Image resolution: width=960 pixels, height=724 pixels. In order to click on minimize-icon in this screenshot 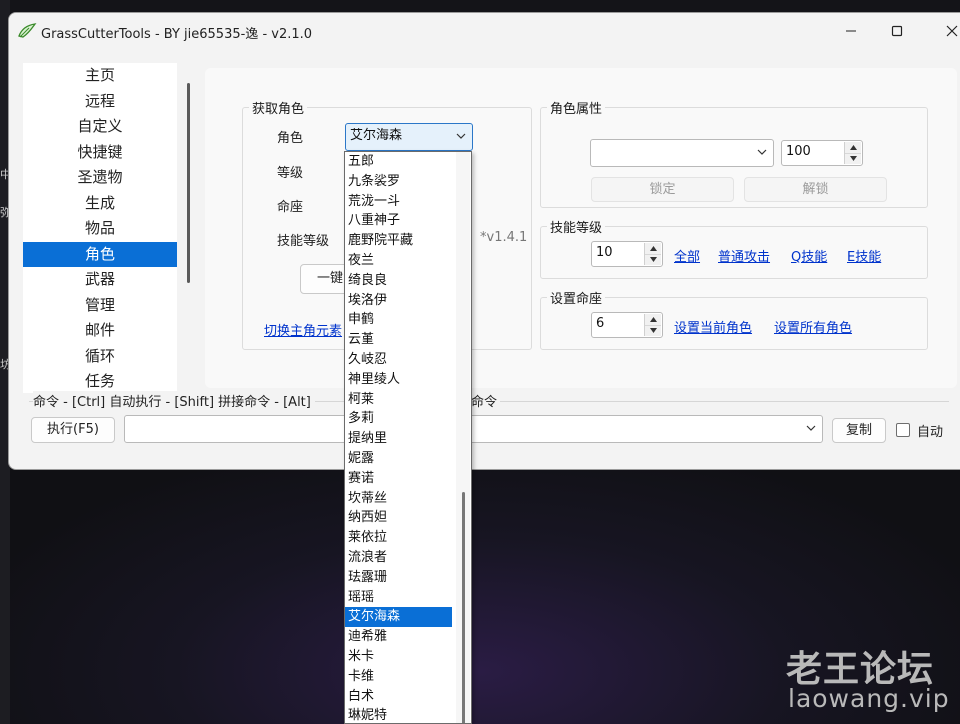, I will do `click(851, 31)`.